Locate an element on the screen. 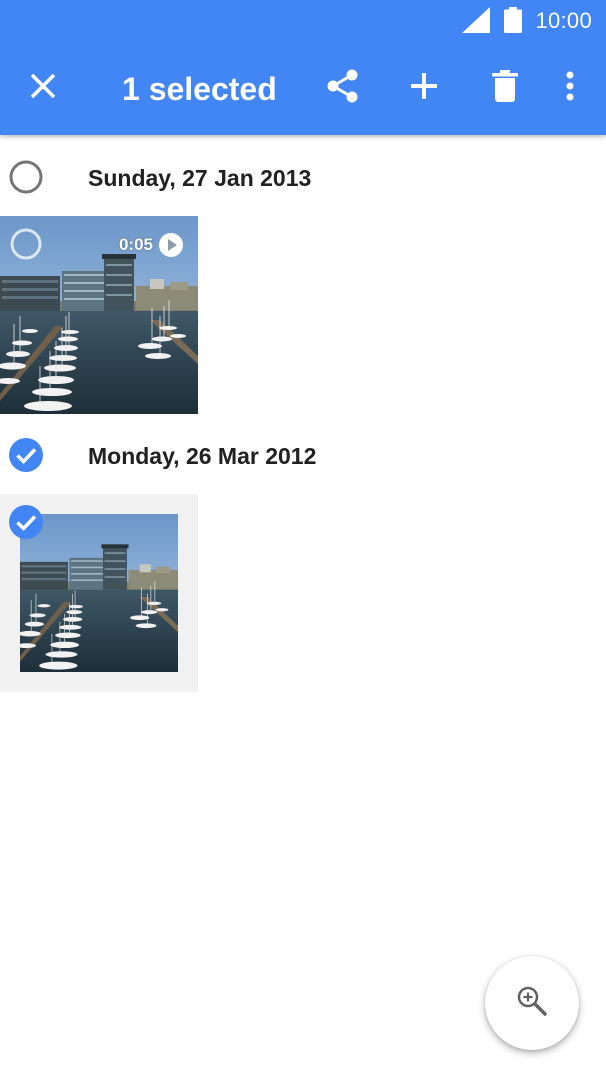  share-icon is located at coordinates (343, 88).